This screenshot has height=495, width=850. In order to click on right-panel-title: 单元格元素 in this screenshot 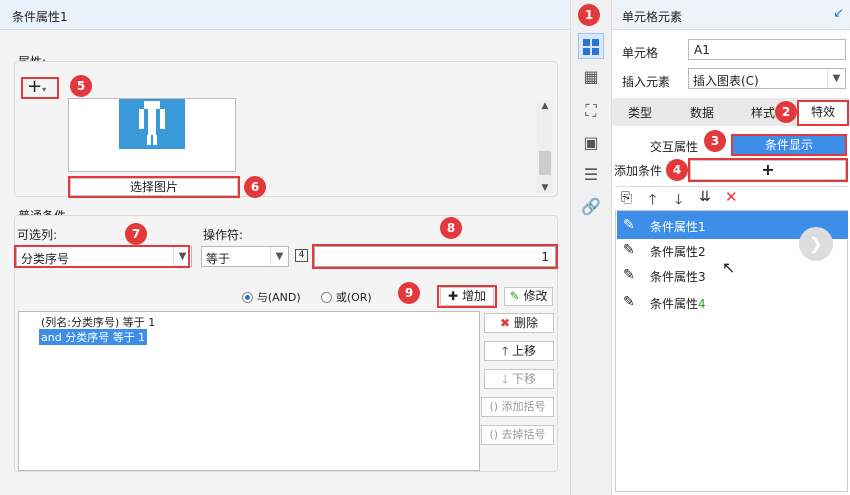, I will do `click(652, 17)`.